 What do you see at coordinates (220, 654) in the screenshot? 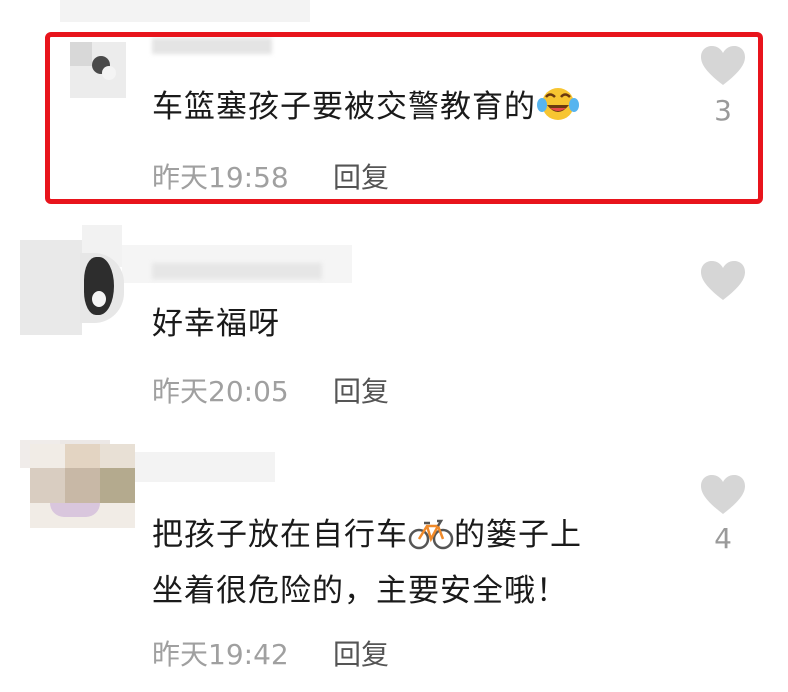
I see `comment-time: 昨天19:42` at bounding box center [220, 654].